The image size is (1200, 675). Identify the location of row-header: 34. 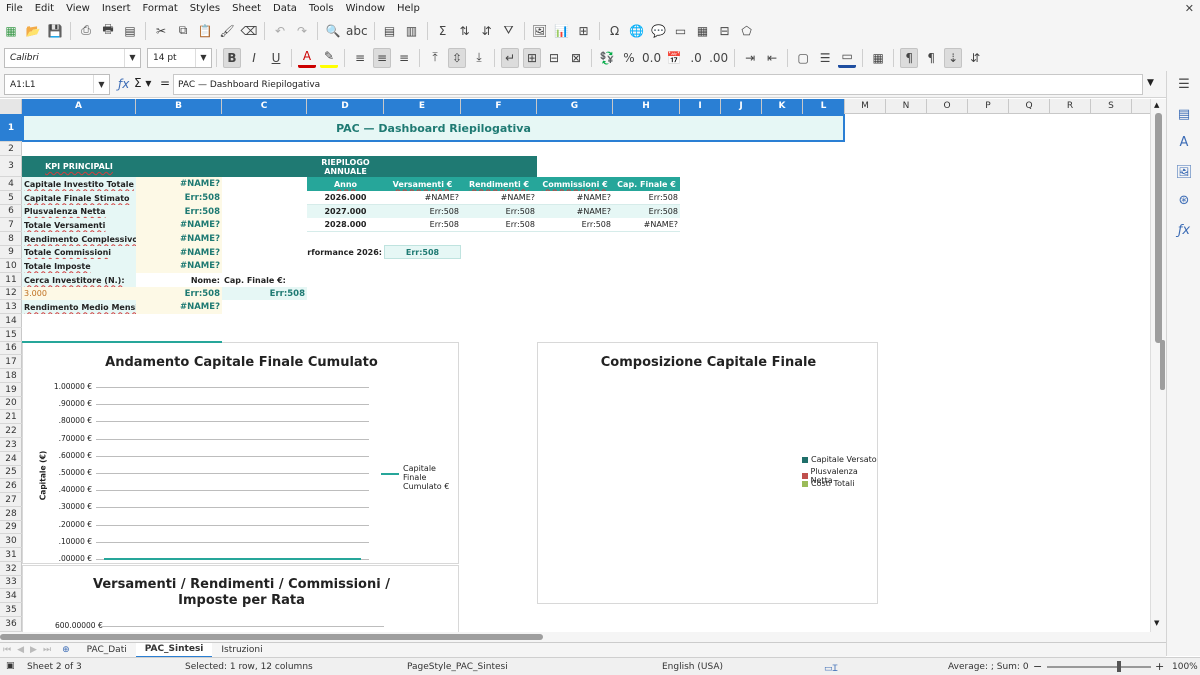
(11, 596).